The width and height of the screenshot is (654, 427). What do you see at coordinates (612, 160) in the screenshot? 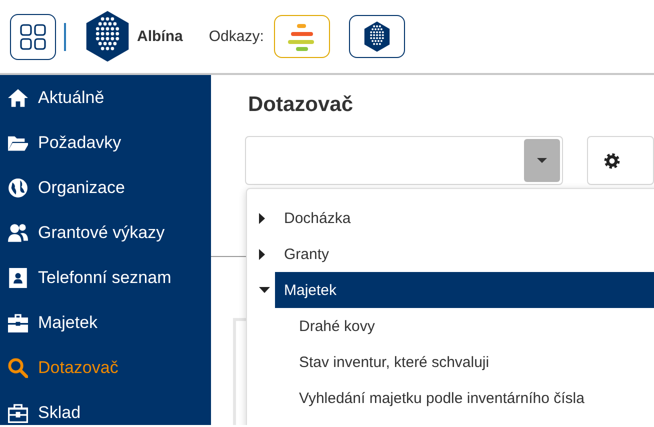
I see `settings-icon` at bounding box center [612, 160].